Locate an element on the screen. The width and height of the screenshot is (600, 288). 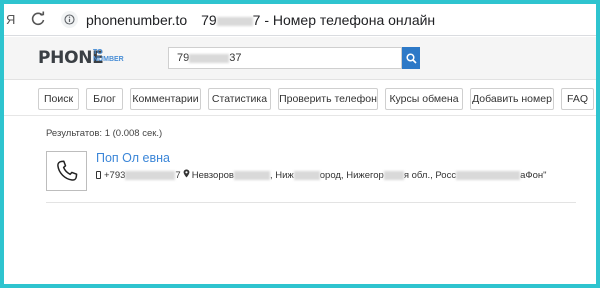
result-name-link: Поп Ол евна is located at coordinates (133, 158).